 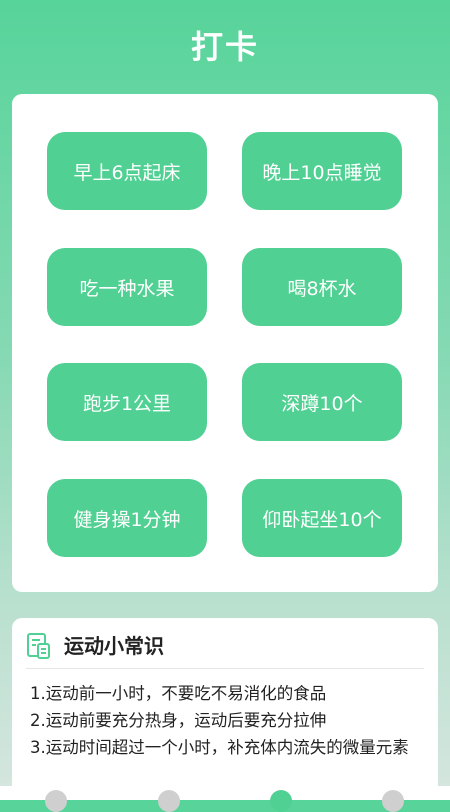 What do you see at coordinates (322, 171) in the screenshot?
I see `checkin-button-sleep: 晚上10点睡觉` at bounding box center [322, 171].